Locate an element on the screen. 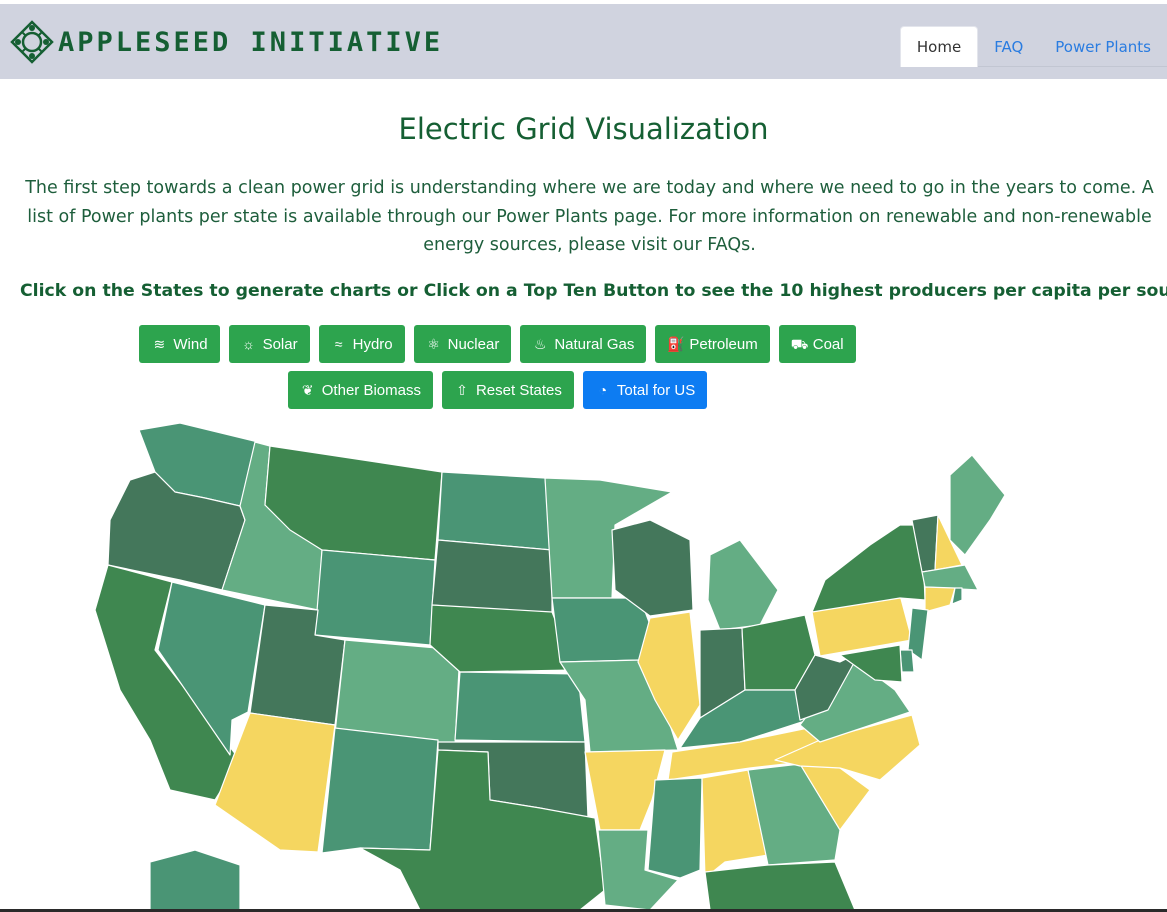 This screenshot has width=1167, height=912. hydro-button-label: Hydro is located at coordinates (372, 344).